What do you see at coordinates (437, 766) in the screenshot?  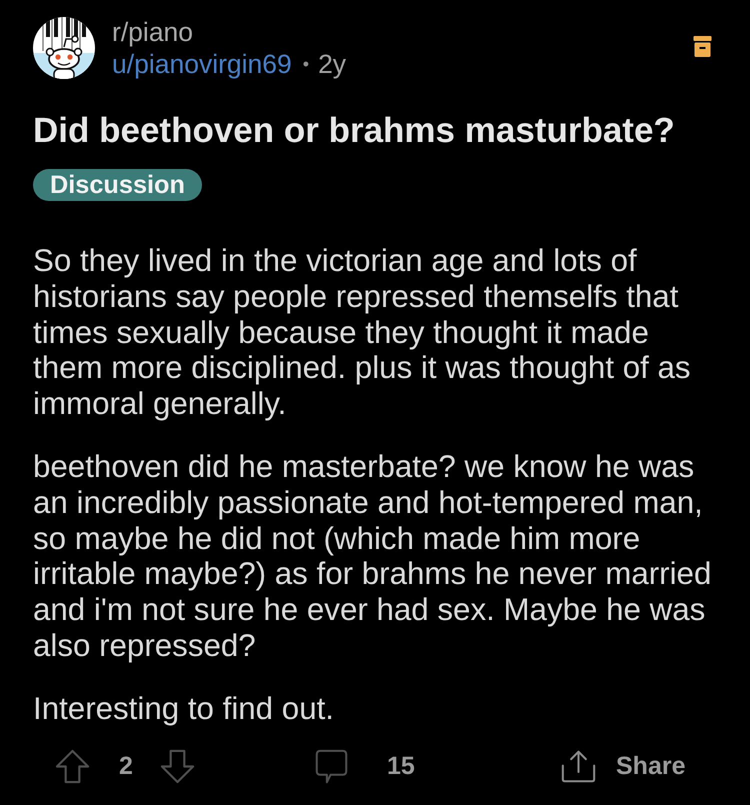 I see `comments-button: 15` at bounding box center [437, 766].